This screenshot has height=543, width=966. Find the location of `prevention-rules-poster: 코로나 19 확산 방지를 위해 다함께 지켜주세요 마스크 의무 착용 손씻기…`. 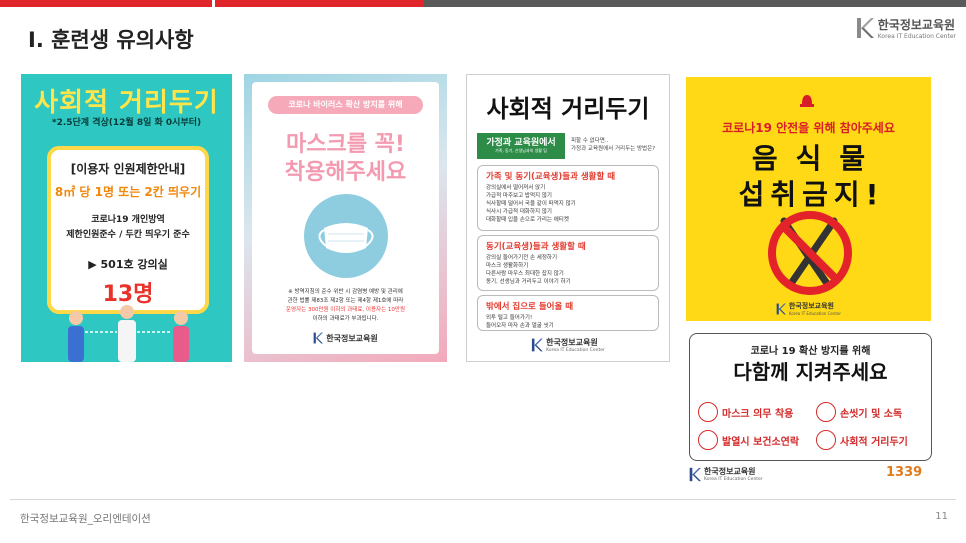

prevention-rules-poster: 코로나 19 확산 방지를 위해 다함께 지켜주세요 마스크 의무 착용 손씻기… is located at coordinates (810, 397).